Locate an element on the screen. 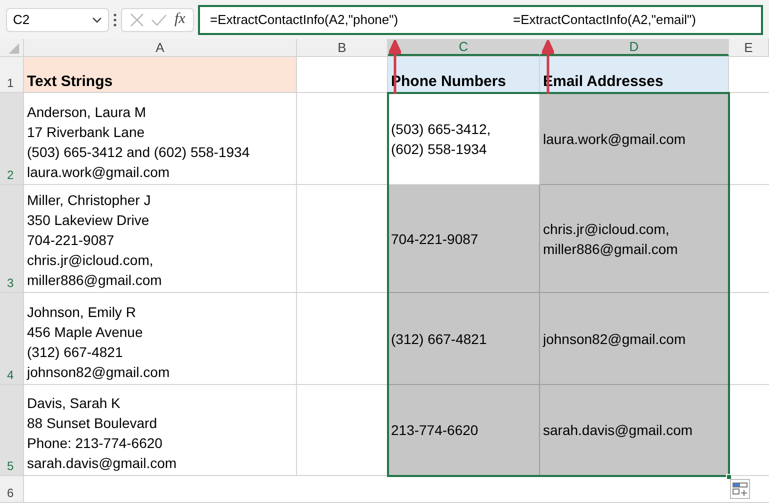 Image resolution: width=769 pixels, height=503 pixels. row-header: 2 is located at coordinates (12, 139).